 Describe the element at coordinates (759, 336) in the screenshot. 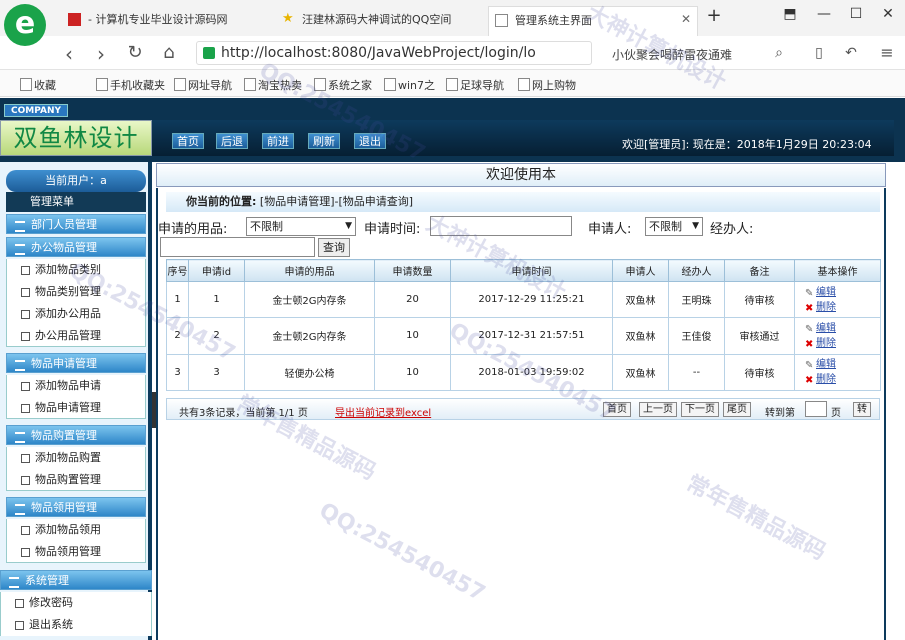

I see `table-cell: 审核通过` at that location.